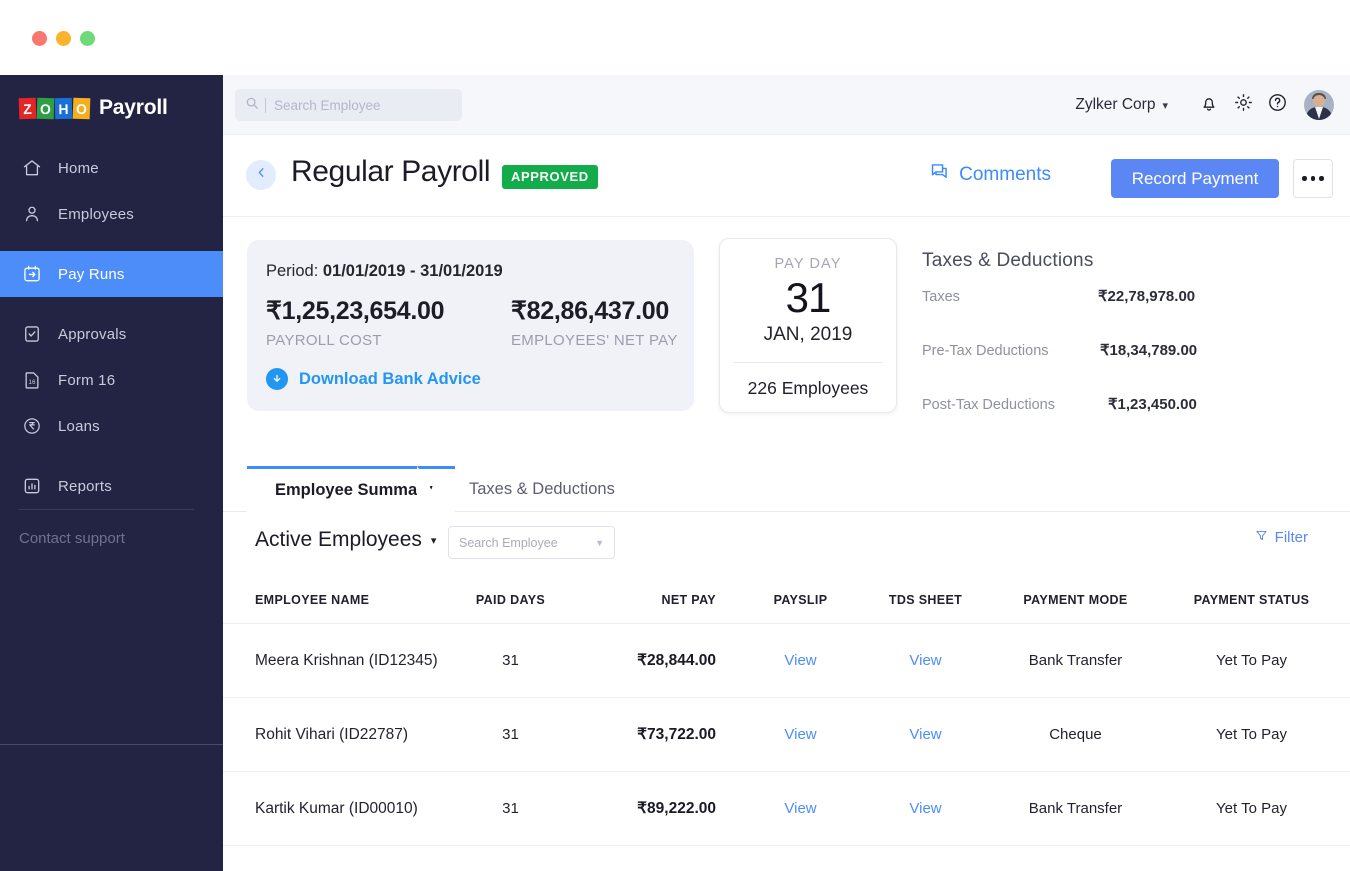 This screenshot has width=1350, height=871. What do you see at coordinates (800, 599) in the screenshot?
I see `column-header-payslip: PAYSLIP` at bounding box center [800, 599].